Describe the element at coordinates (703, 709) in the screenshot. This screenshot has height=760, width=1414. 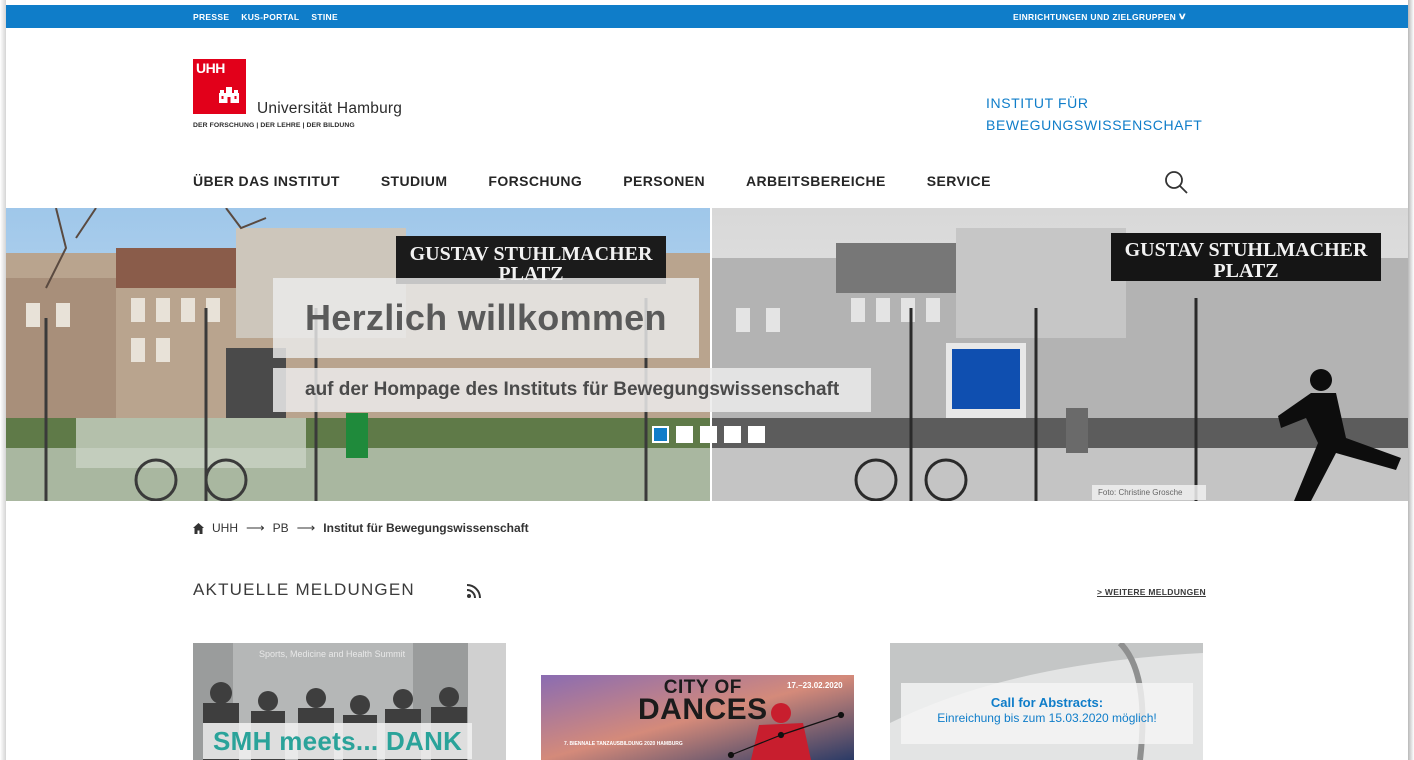
I see `news-card-city-line2: DANCES` at that location.